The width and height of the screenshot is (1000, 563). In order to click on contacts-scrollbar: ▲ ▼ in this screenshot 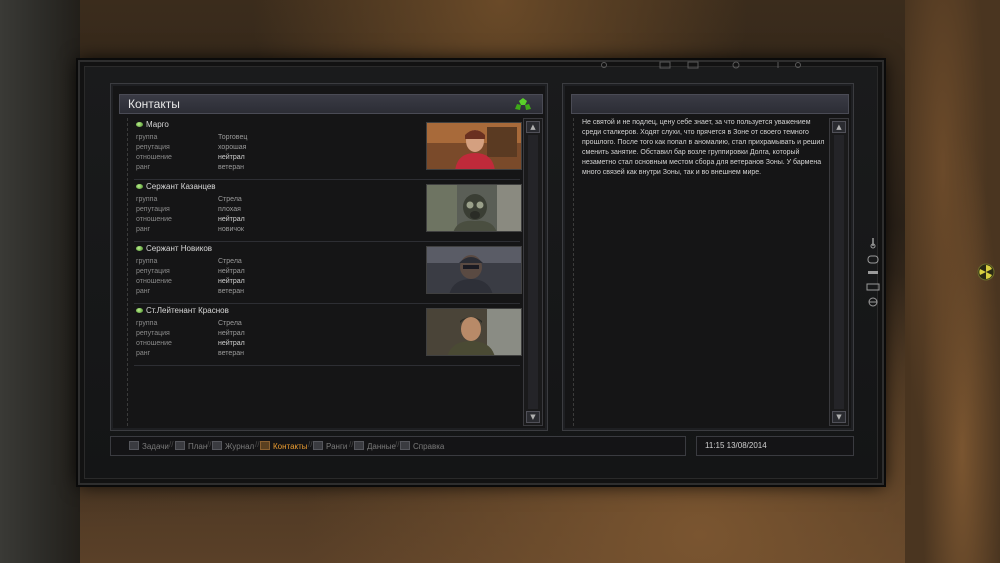, I will do `click(533, 272)`.